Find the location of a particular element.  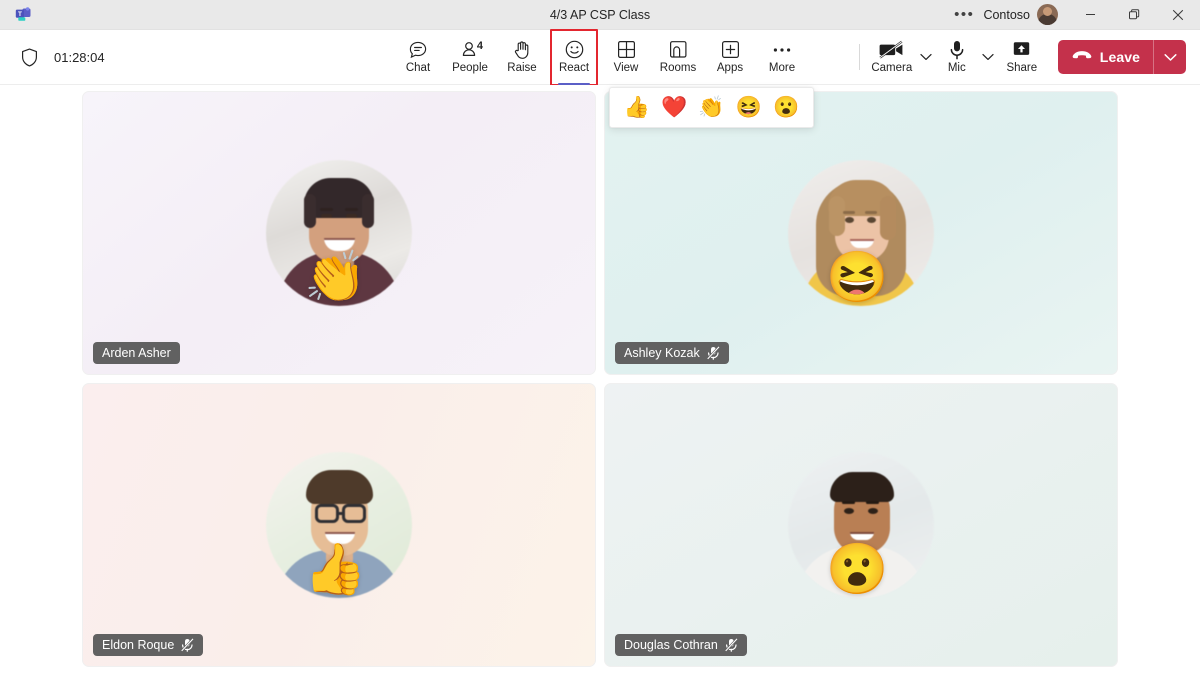

rooms-button-label: Rooms is located at coordinates (678, 68).